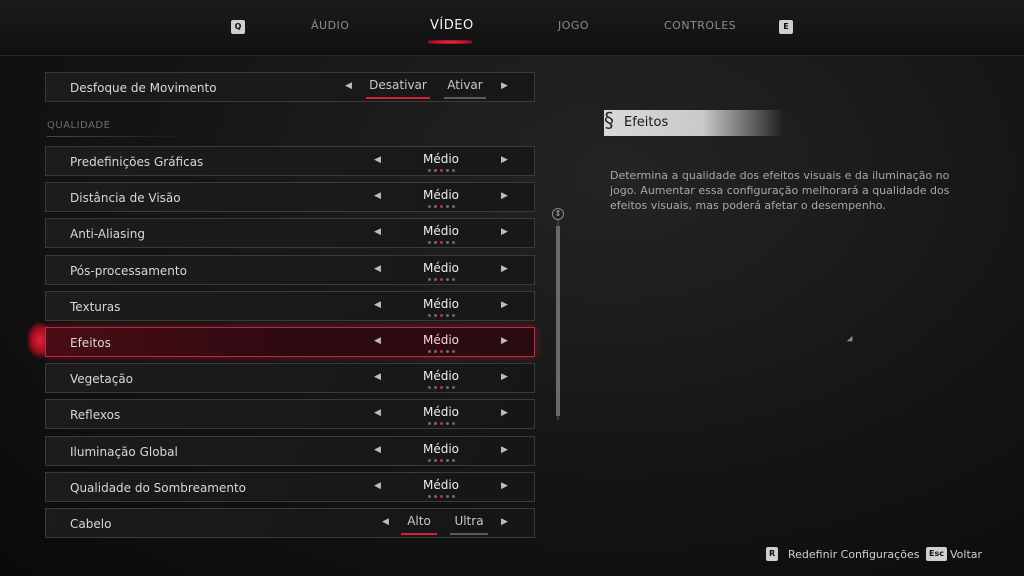 This screenshot has height=576, width=1024. Describe the element at coordinates (465, 85) in the screenshot. I see `option-ativar: Ativar` at that location.